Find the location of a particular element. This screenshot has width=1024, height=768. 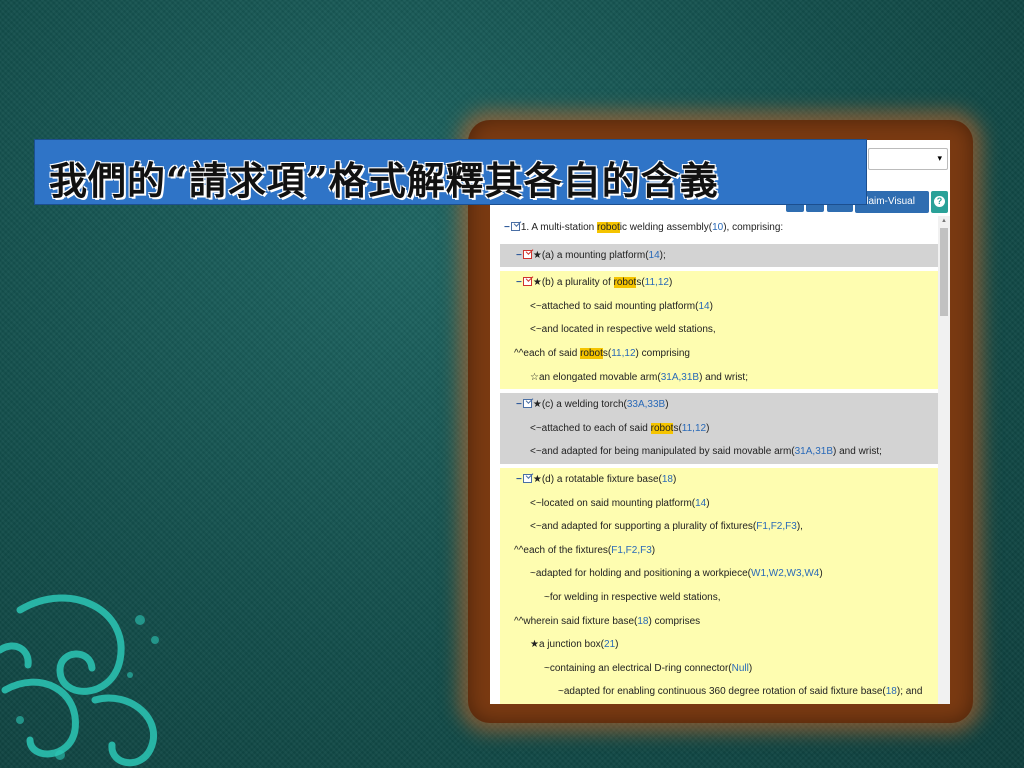

claim-text: ic welding assembly( is located at coordinates (666, 227).